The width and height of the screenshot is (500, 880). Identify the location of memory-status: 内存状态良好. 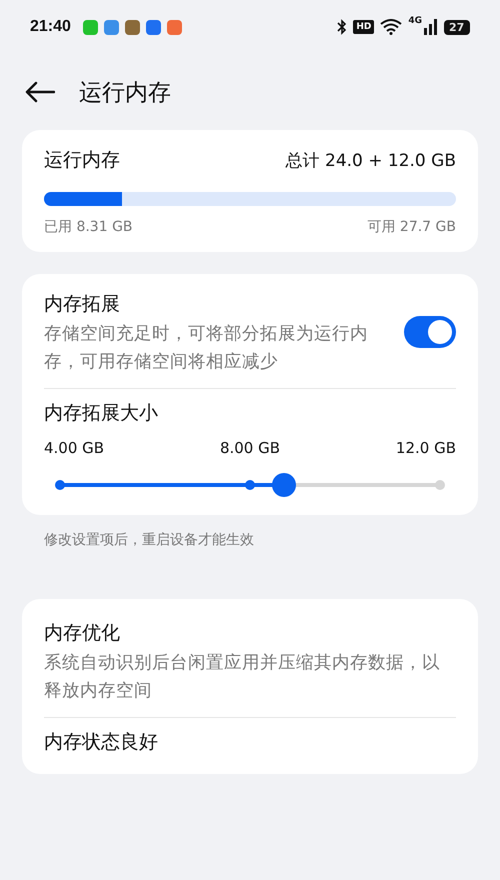
(101, 742).